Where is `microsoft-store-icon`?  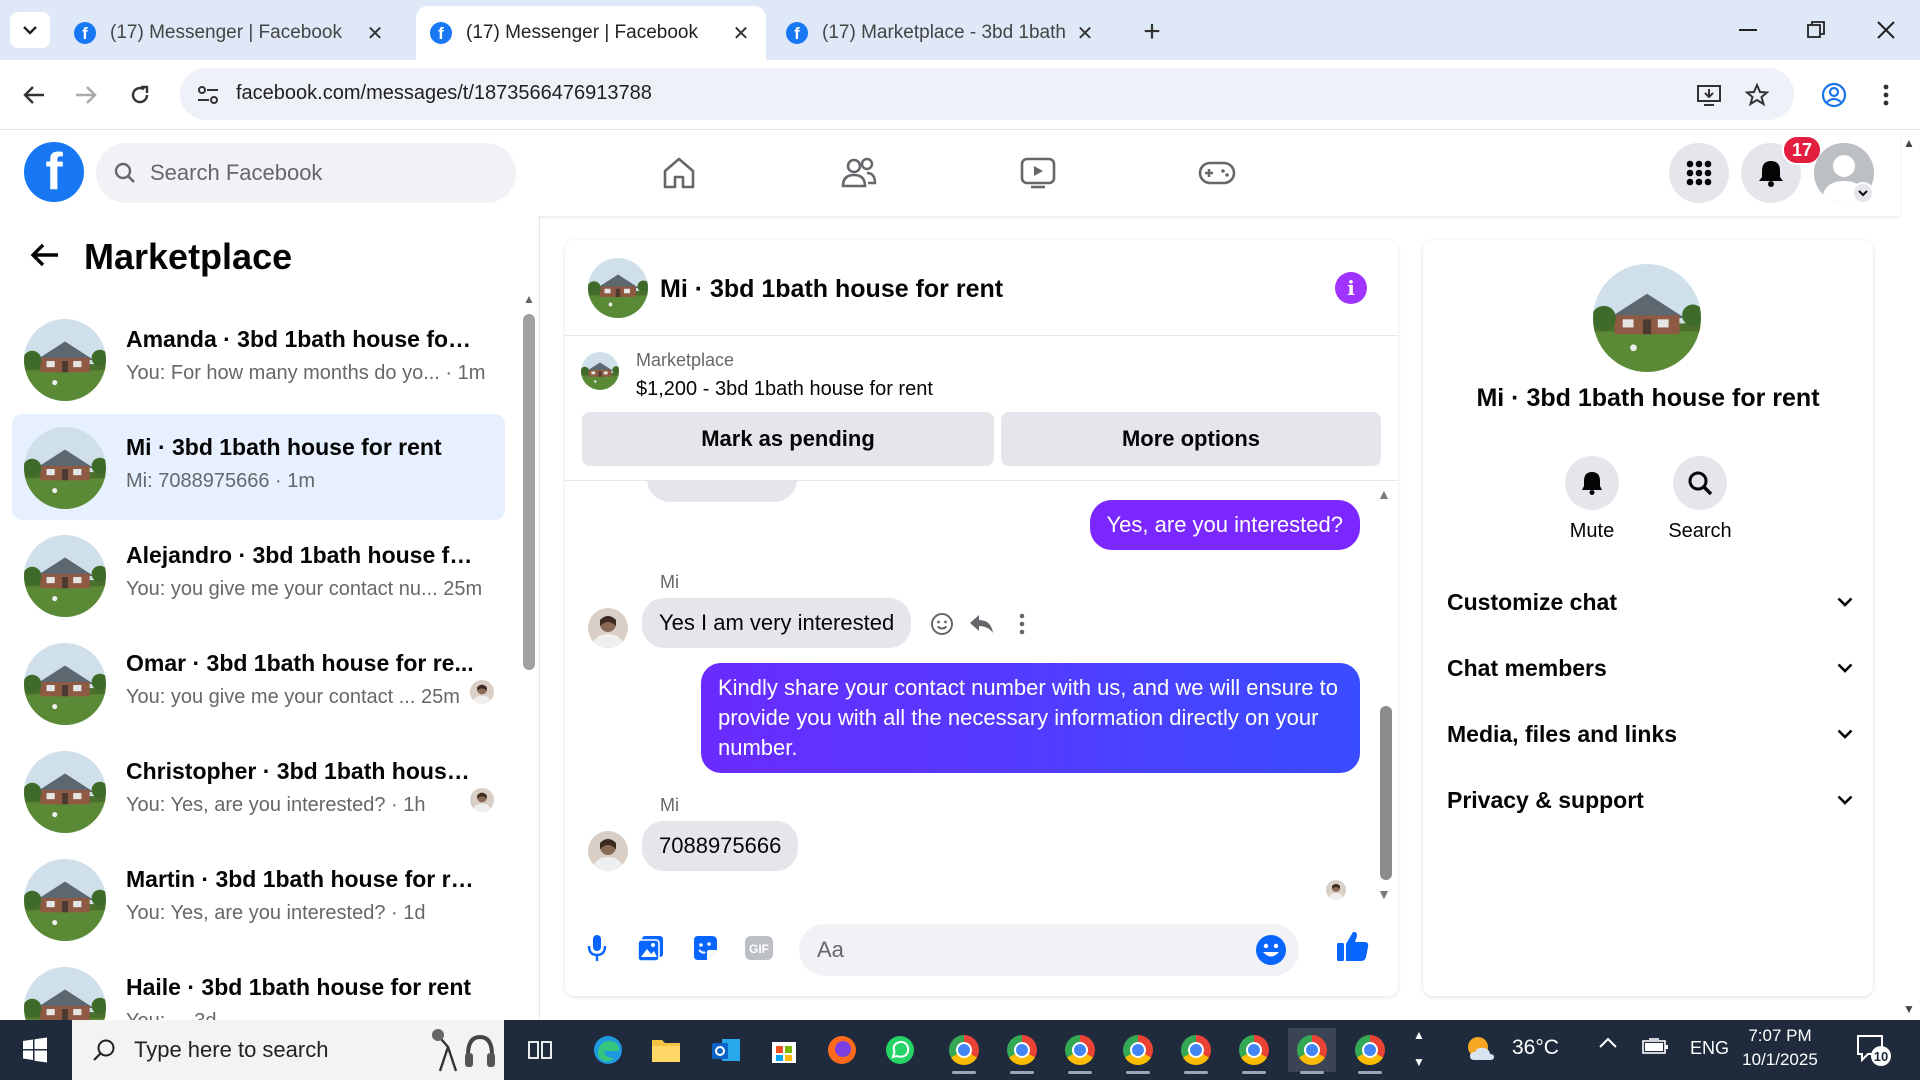 microsoft-store-icon is located at coordinates (784, 1050).